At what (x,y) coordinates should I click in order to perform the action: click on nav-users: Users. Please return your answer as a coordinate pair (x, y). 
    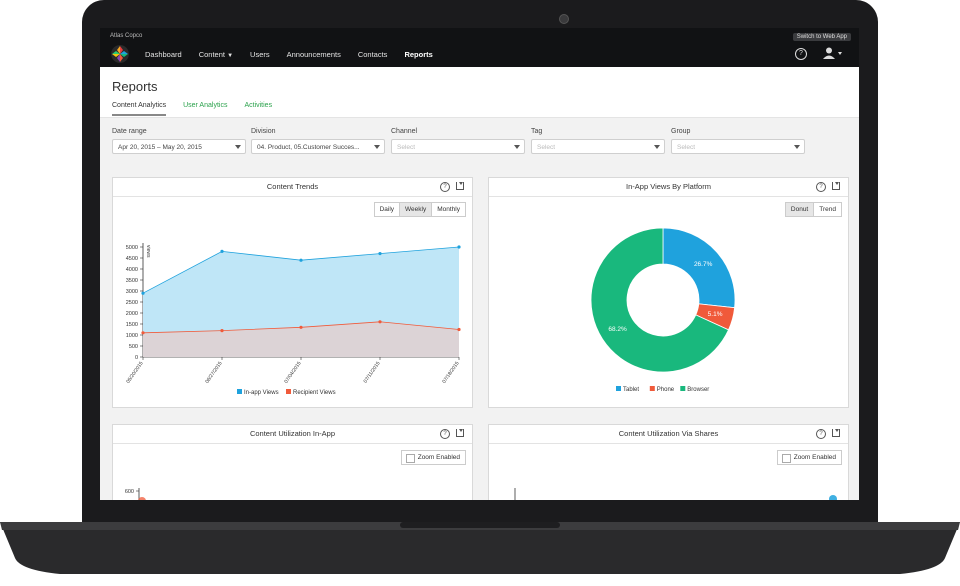
    Looking at the image, I should click on (260, 54).